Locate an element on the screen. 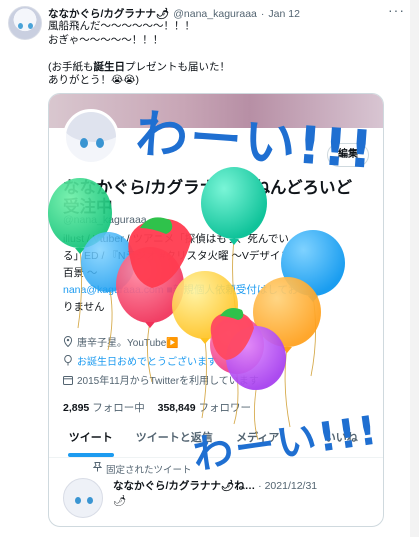 This screenshot has height=537, width=419. pinned-label: 固定されたツイート is located at coordinates (142, 469).